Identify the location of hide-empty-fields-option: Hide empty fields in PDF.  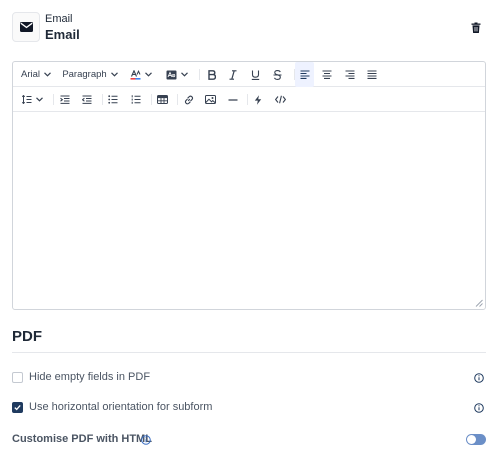
(249, 378).